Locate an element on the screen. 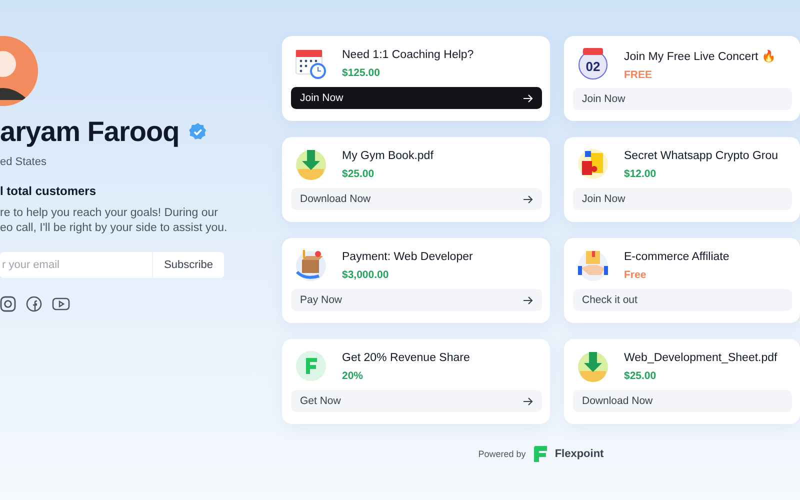 The width and height of the screenshot is (800, 500). offer-title: Join My Free Live Concert 🔥 is located at coordinates (700, 56).